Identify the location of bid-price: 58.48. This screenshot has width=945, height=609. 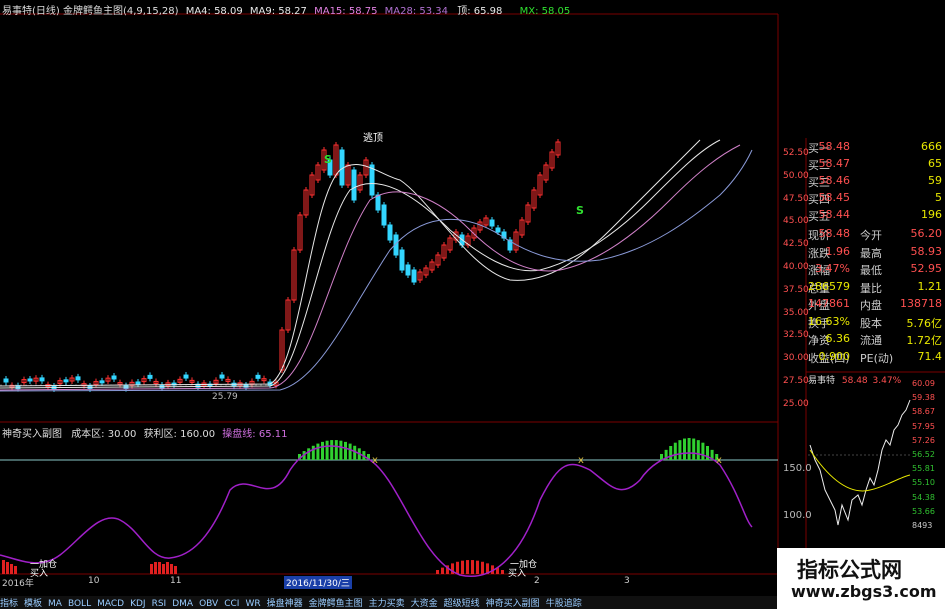
(834, 146).